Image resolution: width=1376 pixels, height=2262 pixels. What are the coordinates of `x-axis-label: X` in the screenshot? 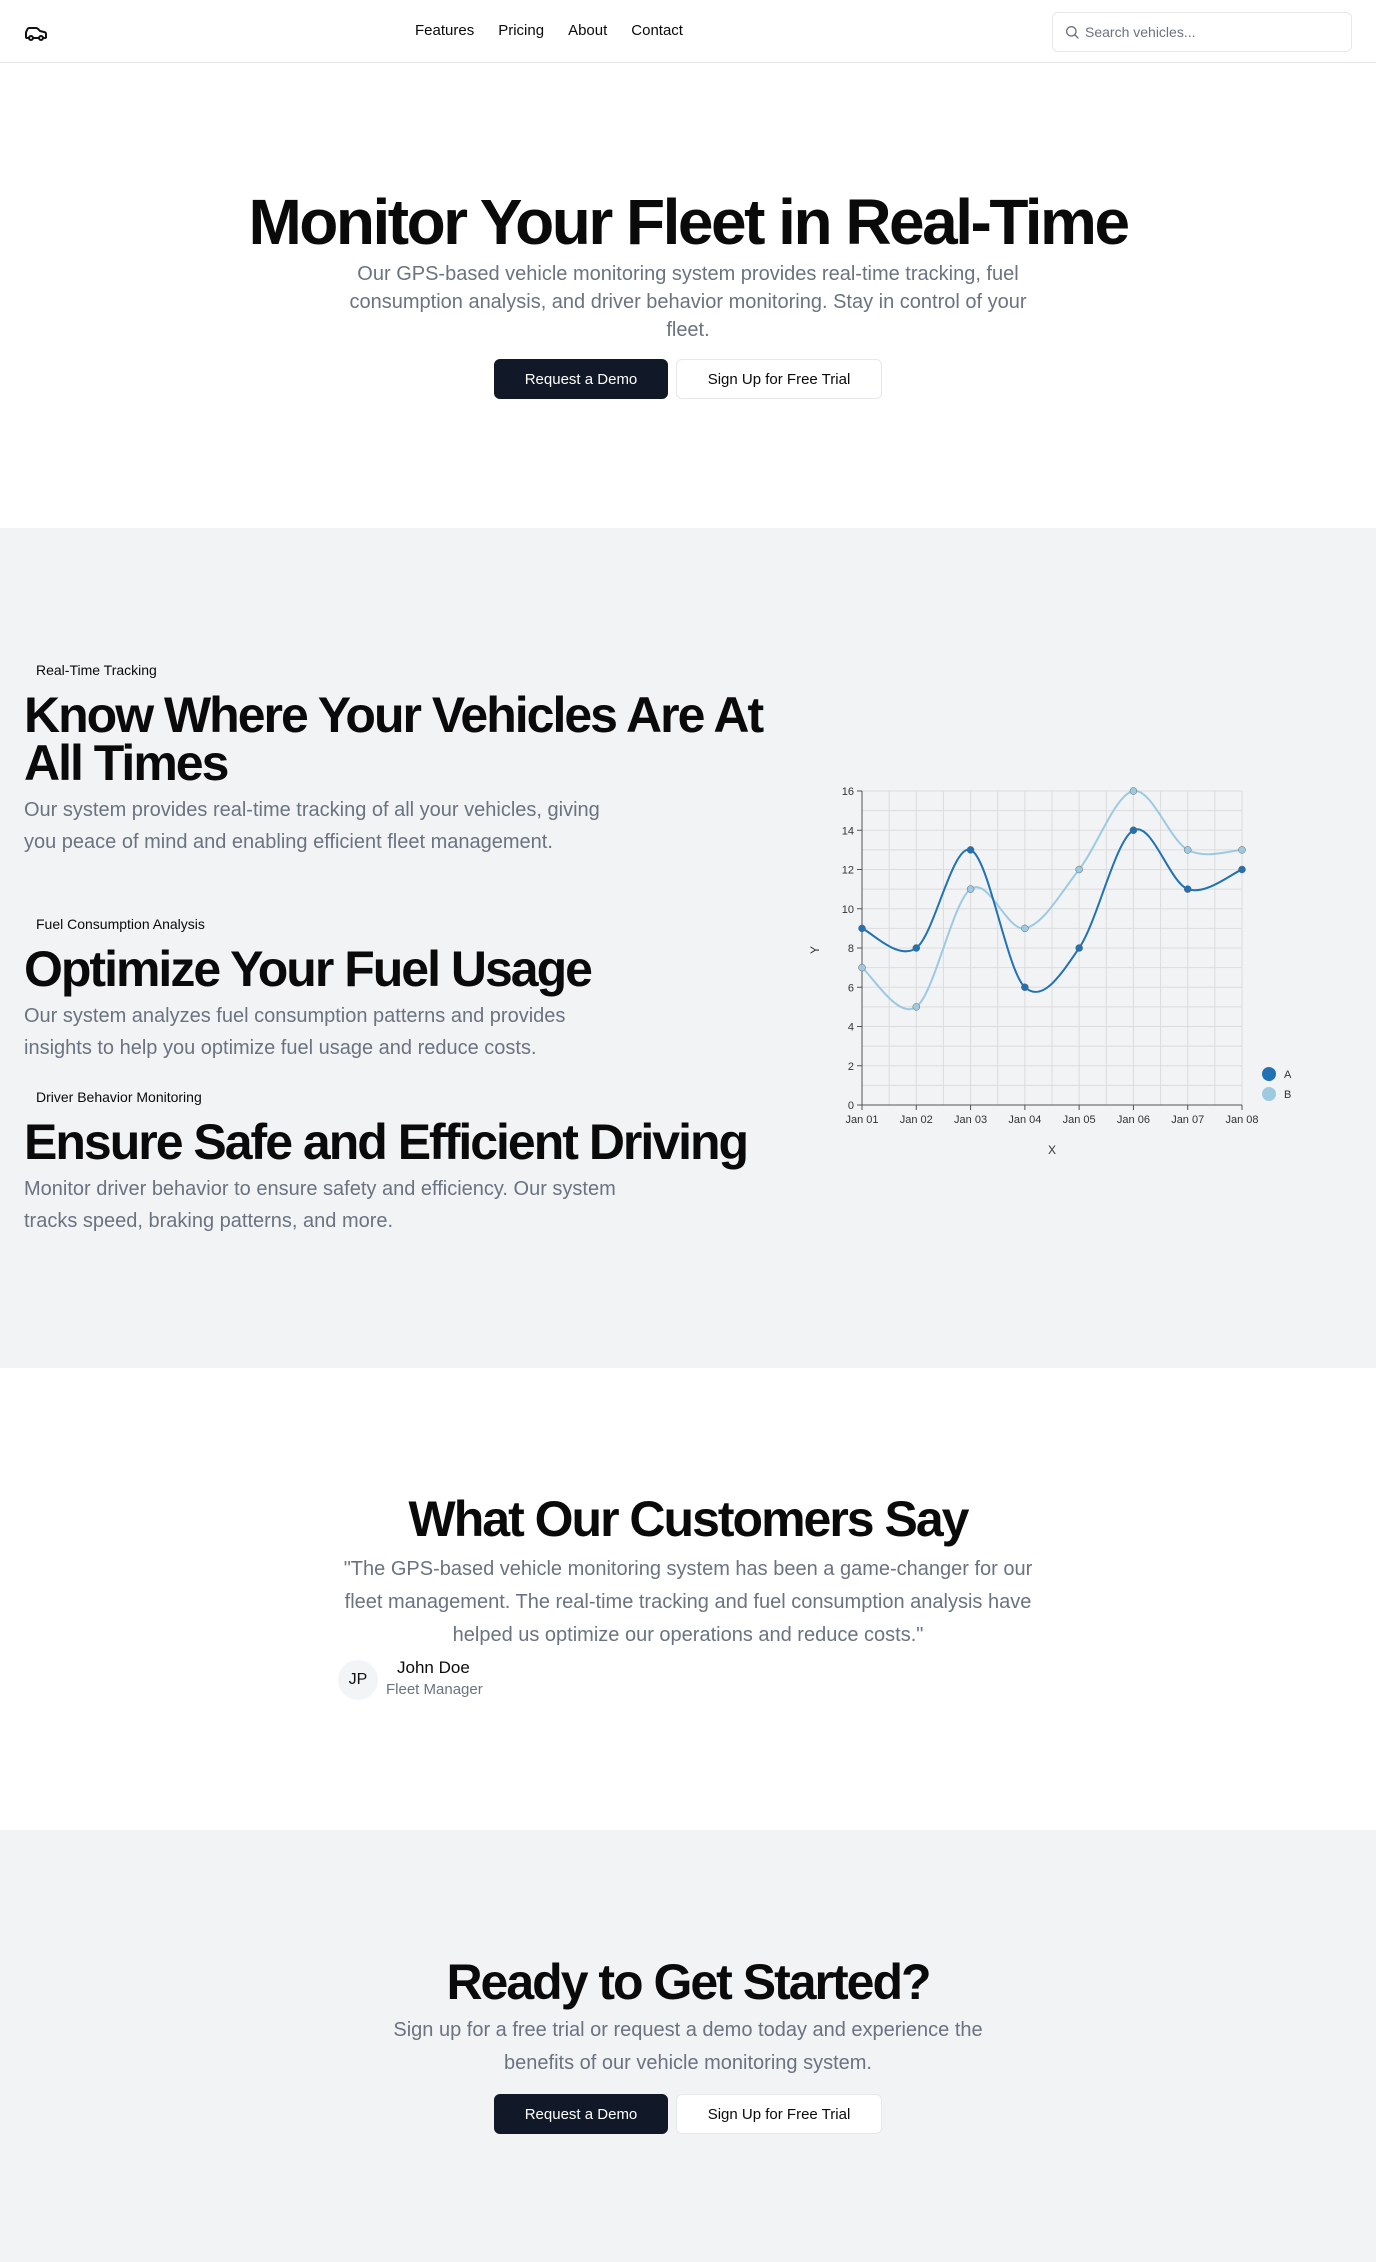 It's located at (1052, 1150).